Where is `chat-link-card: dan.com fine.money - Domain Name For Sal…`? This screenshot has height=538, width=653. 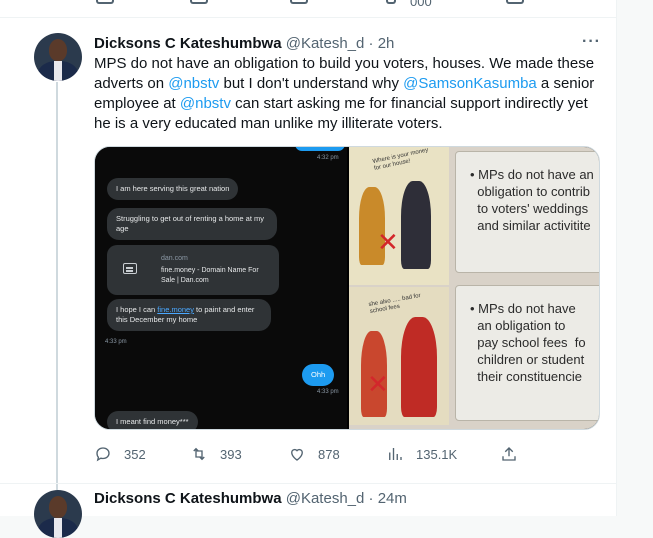
chat-link-card: dan.com fine.money - Domain Name For Sal… is located at coordinates (193, 270).